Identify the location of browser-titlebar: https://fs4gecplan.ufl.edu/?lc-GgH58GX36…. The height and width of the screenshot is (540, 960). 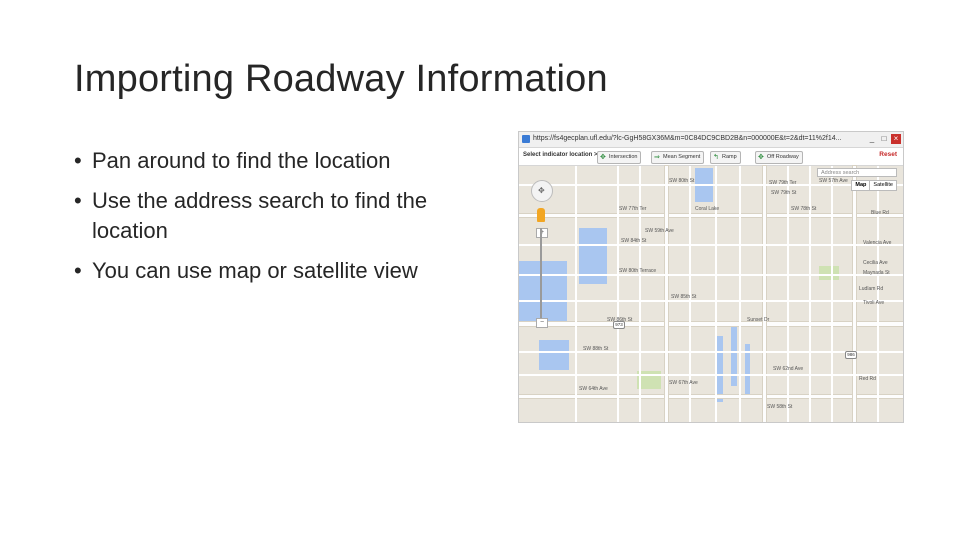
(711, 140).